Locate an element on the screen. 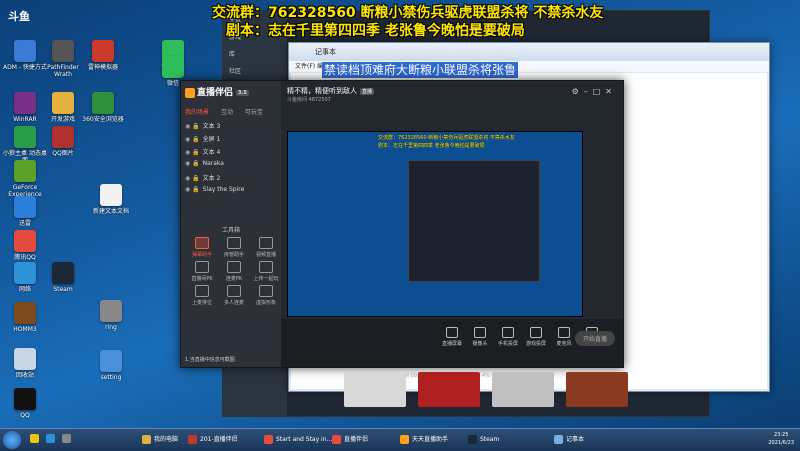 Image resolution: width=800 pixels, height=451 pixels. desktop-icon-label: PathFinder Wrath is located at coordinates (63, 71).